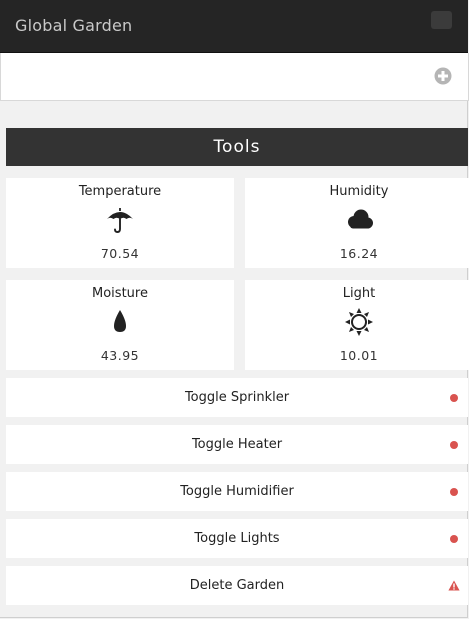 This screenshot has width=469, height=619. I want to click on umbrella-icon, so click(120, 220).